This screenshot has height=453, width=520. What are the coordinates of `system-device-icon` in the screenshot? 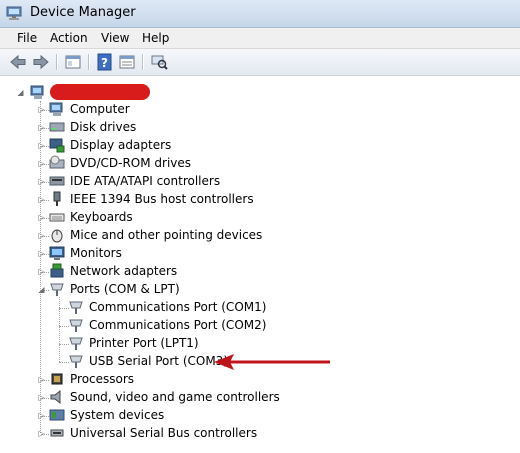 It's located at (57, 415).